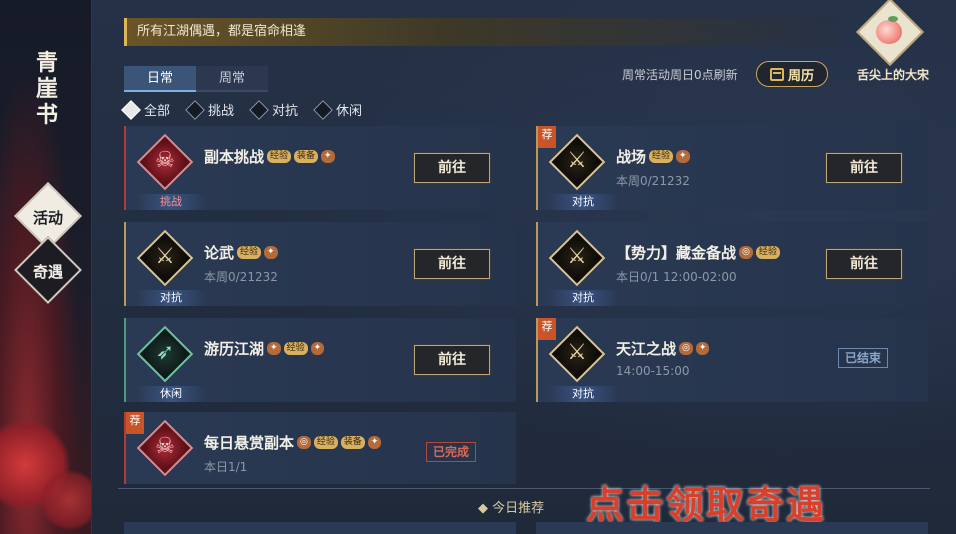 Image resolution: width=956 pixels, height=534 pixels. I want to click on filter-challenge: 挑战, so click(210, 109).